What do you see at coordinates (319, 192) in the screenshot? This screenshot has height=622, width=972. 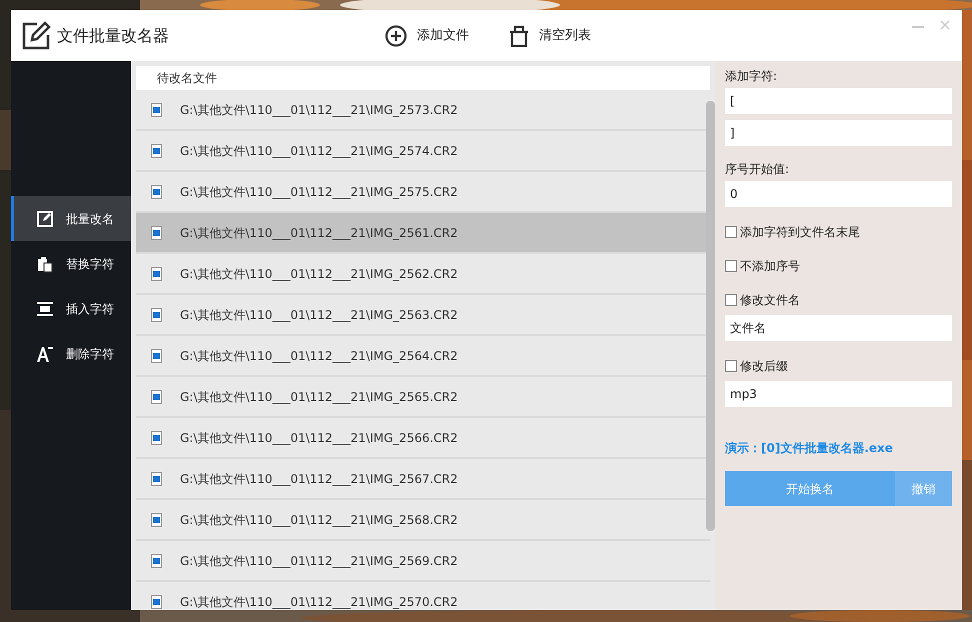 I see `file-path: G:\其他文件\110___01\112___21\IMG_2575.CR2` at bounding box center [319, 192].